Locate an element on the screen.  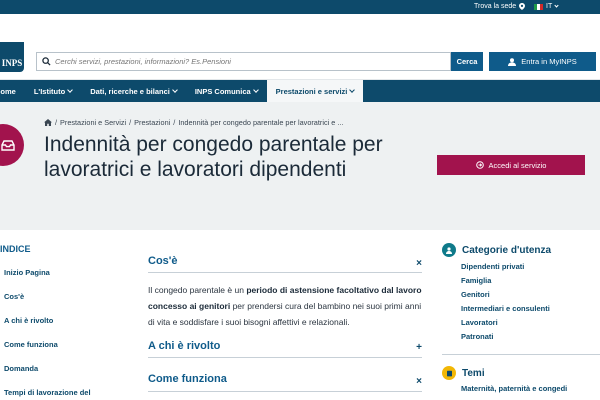
section-title: Come funziona is located at coordinates (187, 379).